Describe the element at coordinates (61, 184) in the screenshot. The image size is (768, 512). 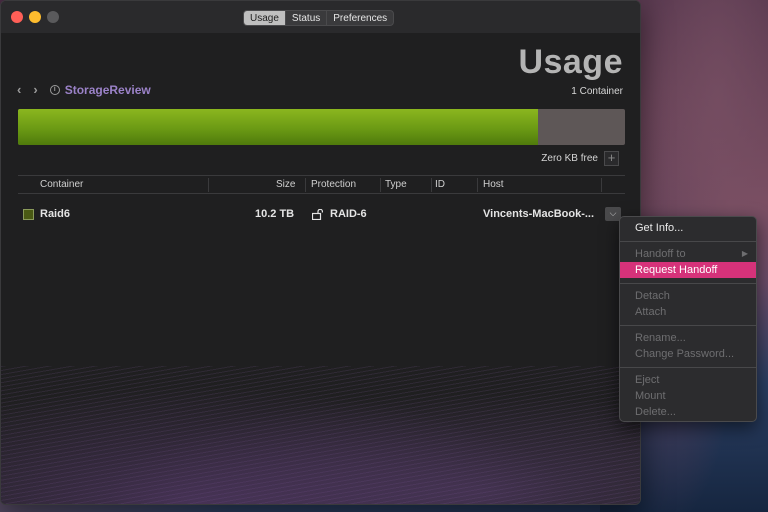
I see `column-header-container: Container` at that location.